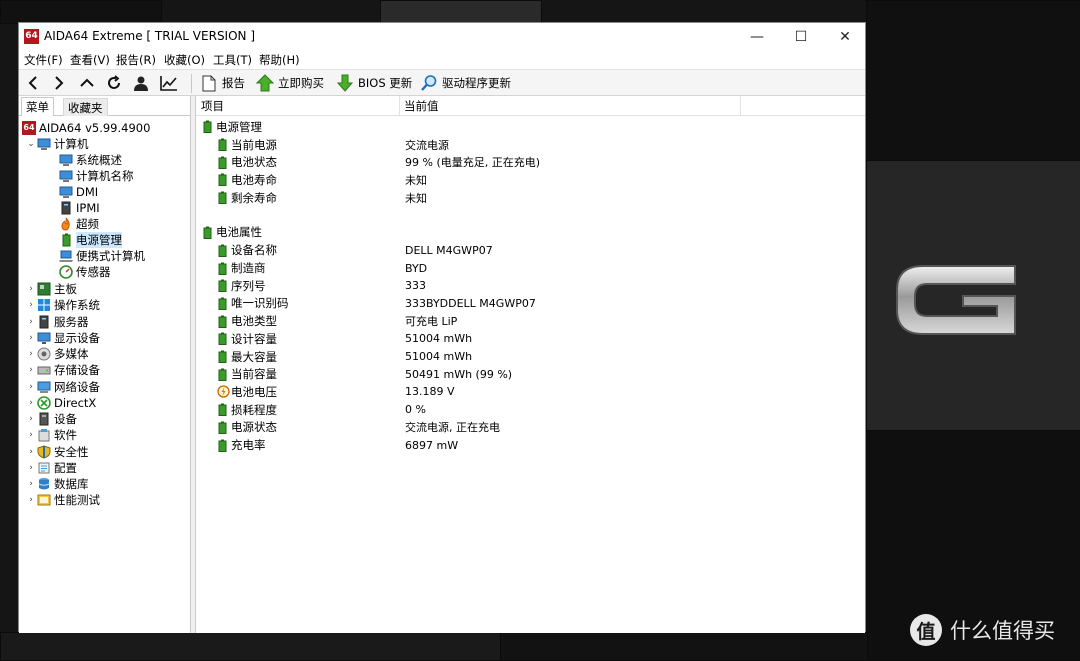 The height and width of the screenshot is (661, 1080). Describe the element at coordinates (757, 36) in the screenshot. I see `minimize-button: —` at that location.